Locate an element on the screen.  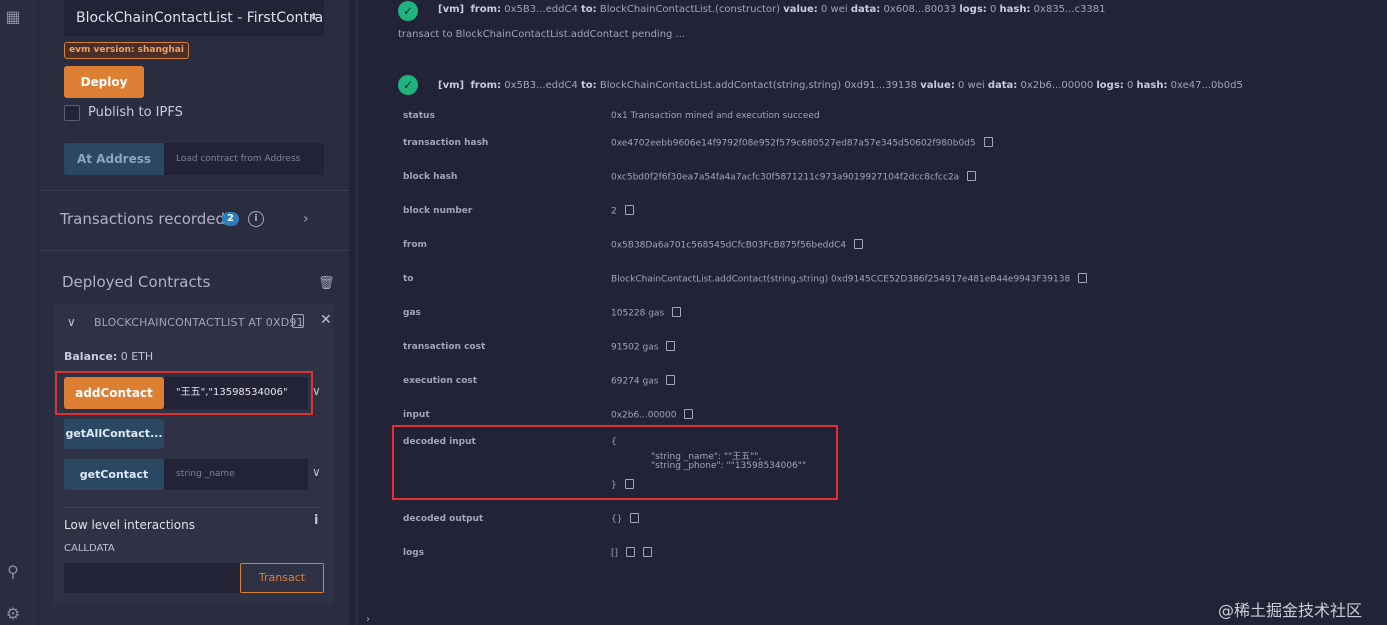
trash-icon: 🗑 is located at coordinates (326, 283).